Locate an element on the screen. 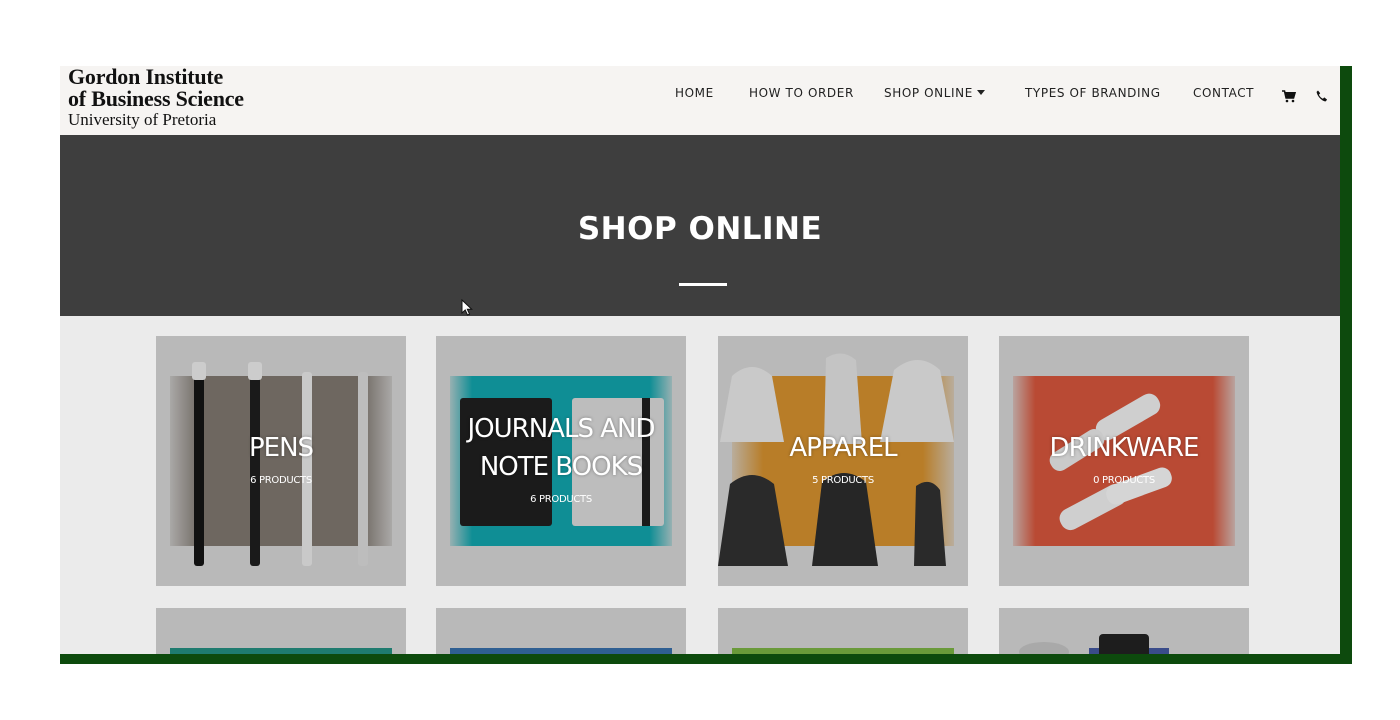 This screenshot has width=1400, height=720. nav-contact: CONTACT is located at coordinates (1223, 93).